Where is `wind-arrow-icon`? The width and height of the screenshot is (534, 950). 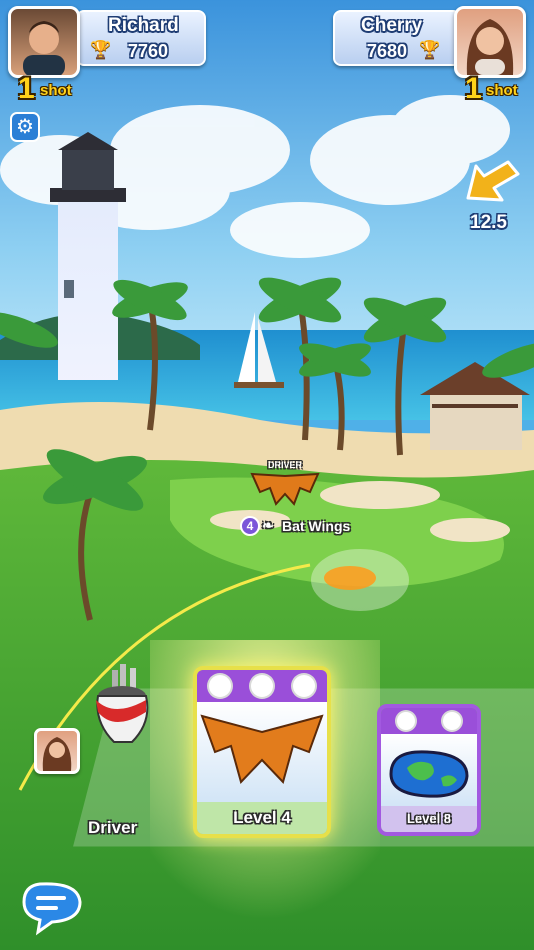
wind-arrow-icon is located at coordinates (493, 181).